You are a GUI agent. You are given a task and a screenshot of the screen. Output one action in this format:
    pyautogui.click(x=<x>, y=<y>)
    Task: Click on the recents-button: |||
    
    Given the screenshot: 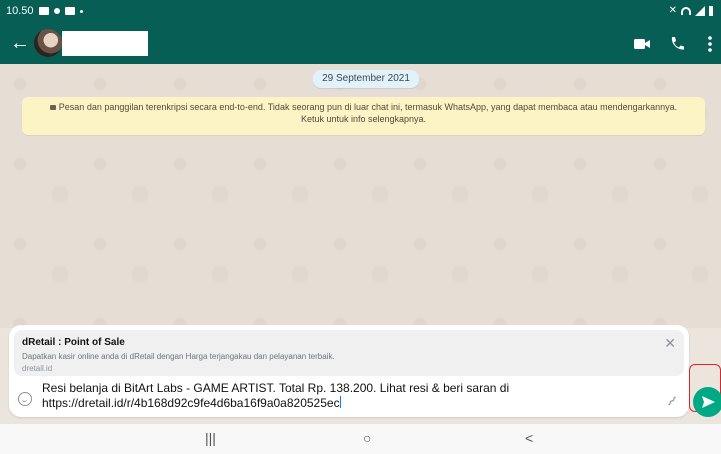 What is the action you would take?
    pyautogui.click(x=210, y=438)
    